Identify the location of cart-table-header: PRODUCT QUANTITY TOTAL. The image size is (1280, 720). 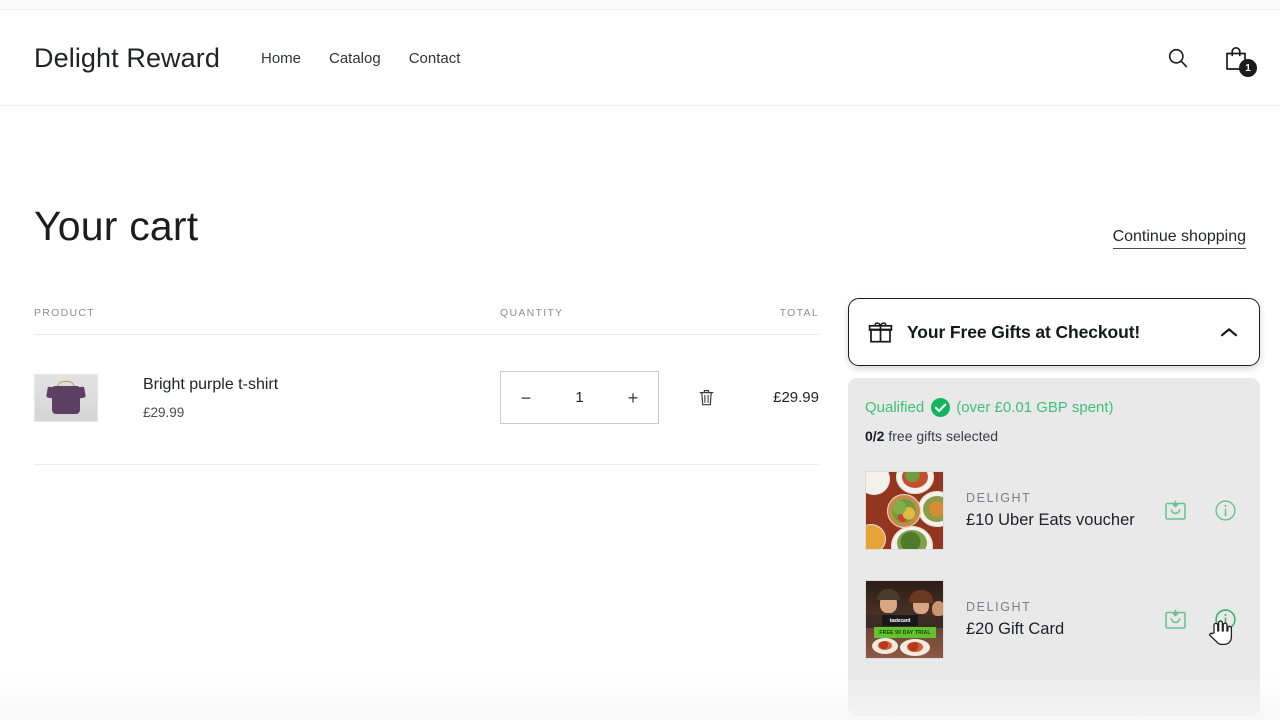
(426, 321).